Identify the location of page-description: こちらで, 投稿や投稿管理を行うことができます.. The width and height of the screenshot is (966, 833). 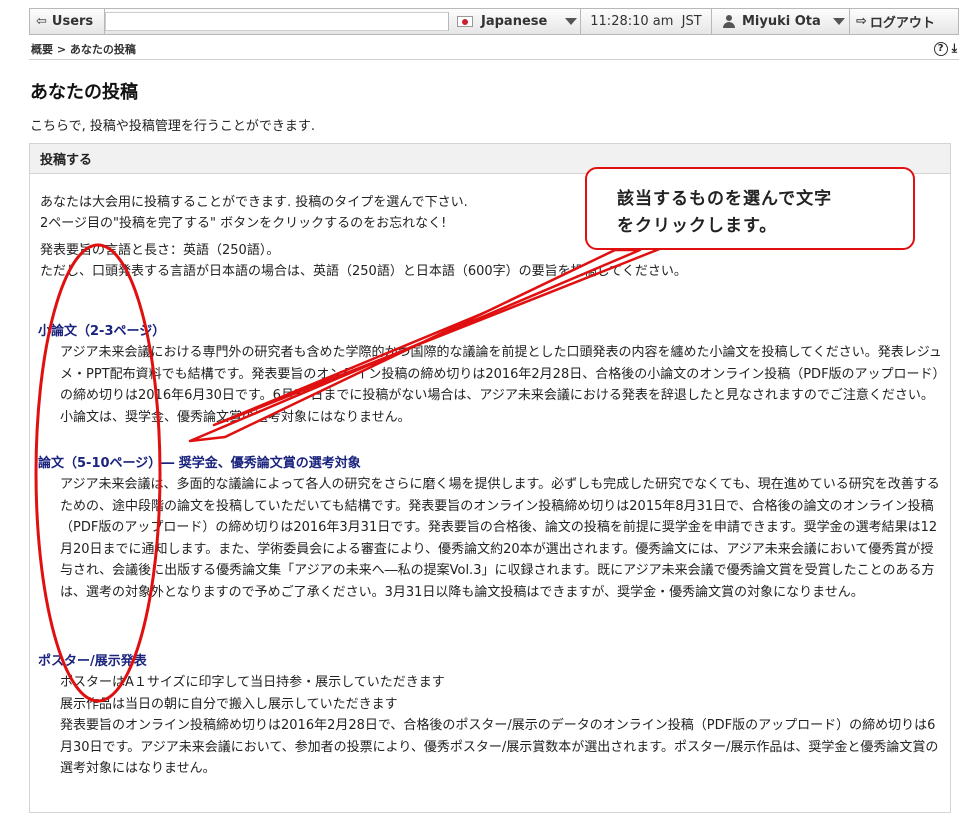
(173, 126).